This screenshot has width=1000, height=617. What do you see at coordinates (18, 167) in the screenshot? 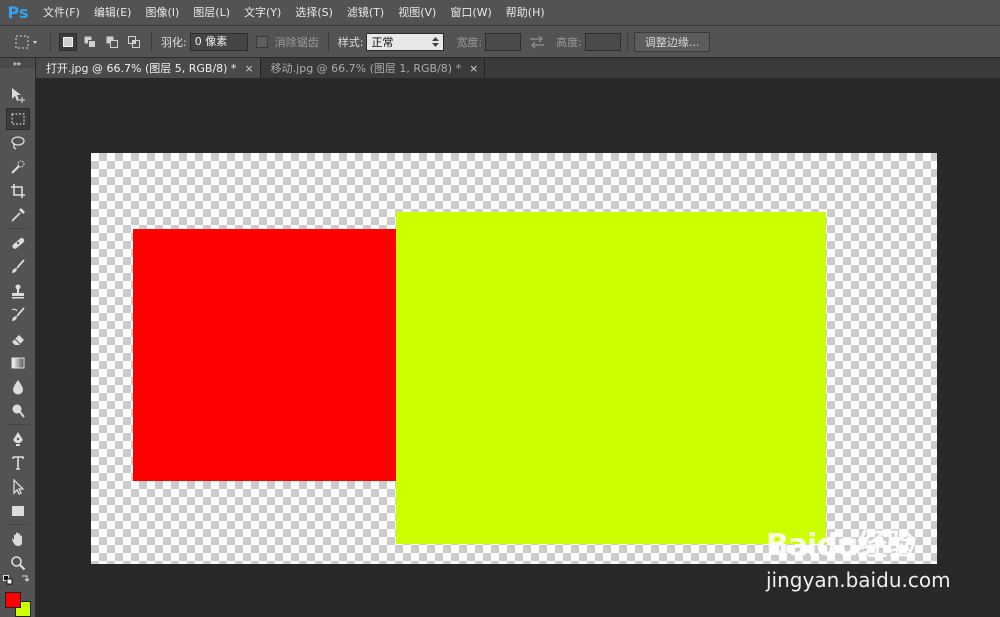
I see `quick-selection-tool-icon` at bounding box center [18, 167].